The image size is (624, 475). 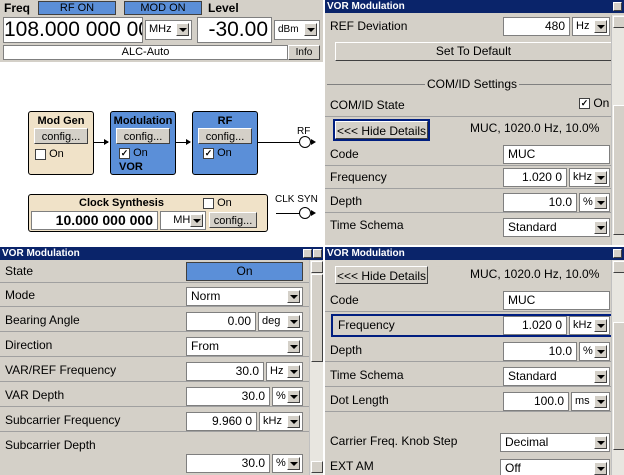 What do you see at coordinates (94, 220) in the screenshot?
I see `clock-freq-input: 10.000 000 000` at bounding box center [94, 220].